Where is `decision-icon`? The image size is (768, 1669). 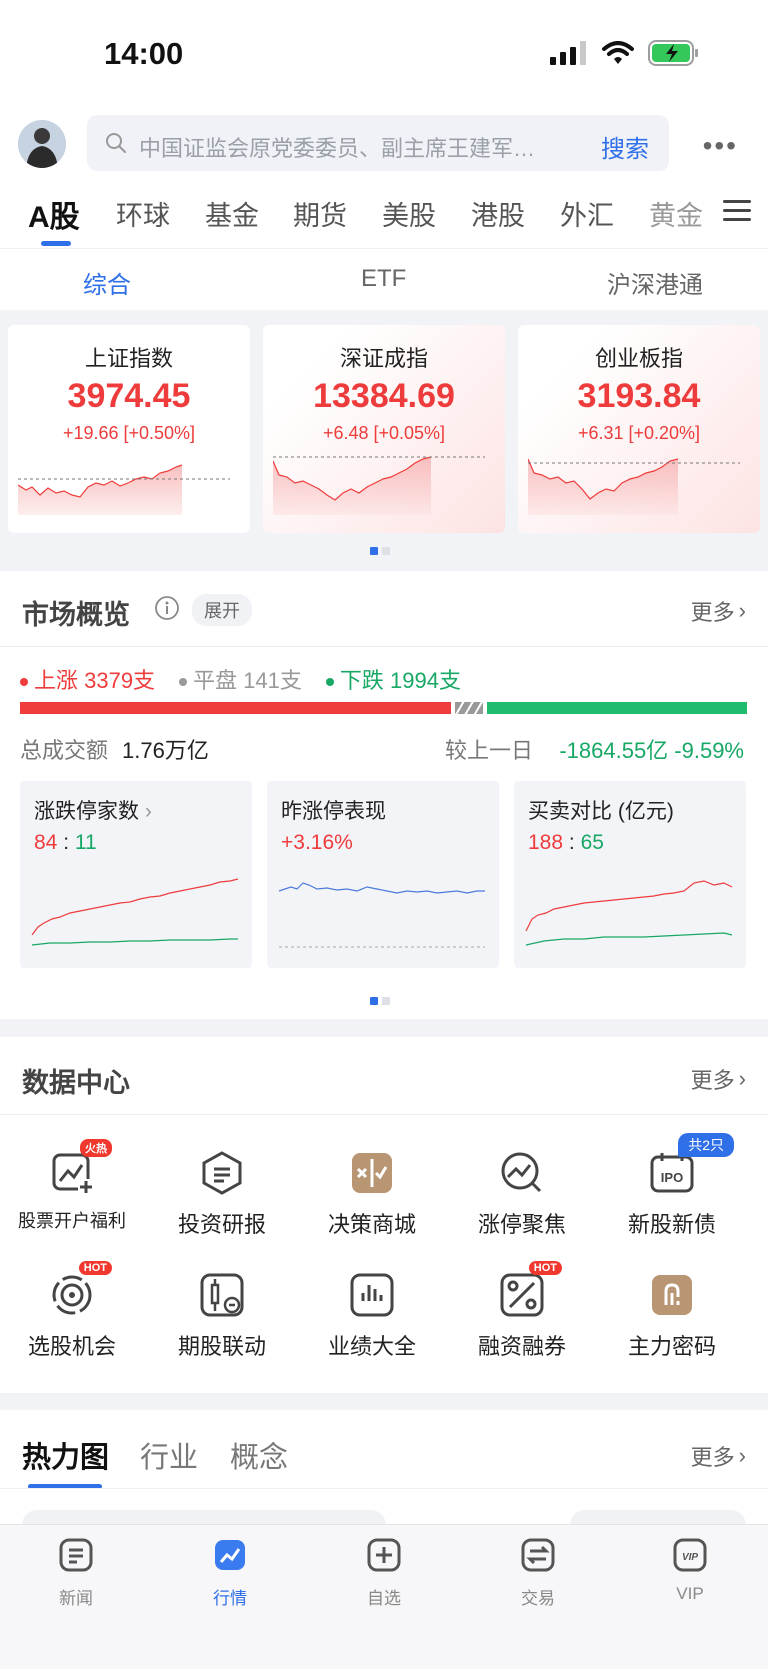 decision-icon is located at coordinates (372, 1173).